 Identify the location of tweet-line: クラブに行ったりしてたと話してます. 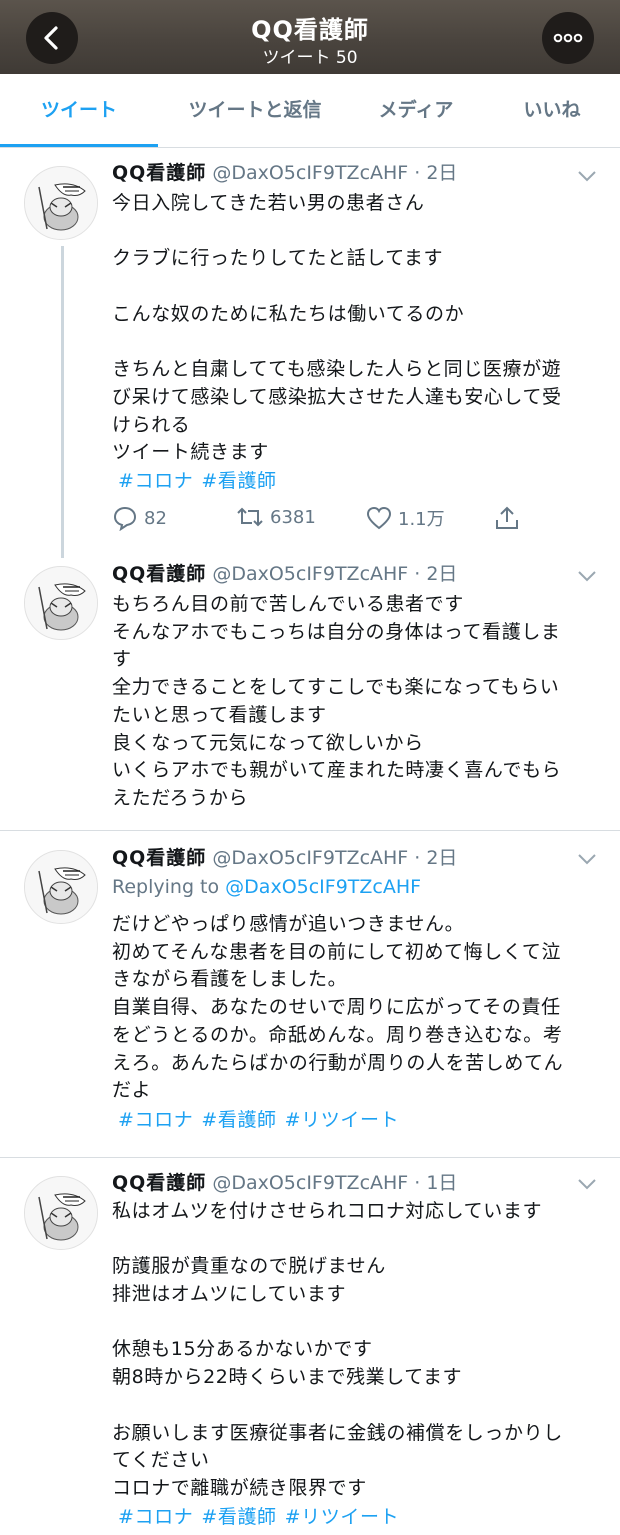
(278, 258).